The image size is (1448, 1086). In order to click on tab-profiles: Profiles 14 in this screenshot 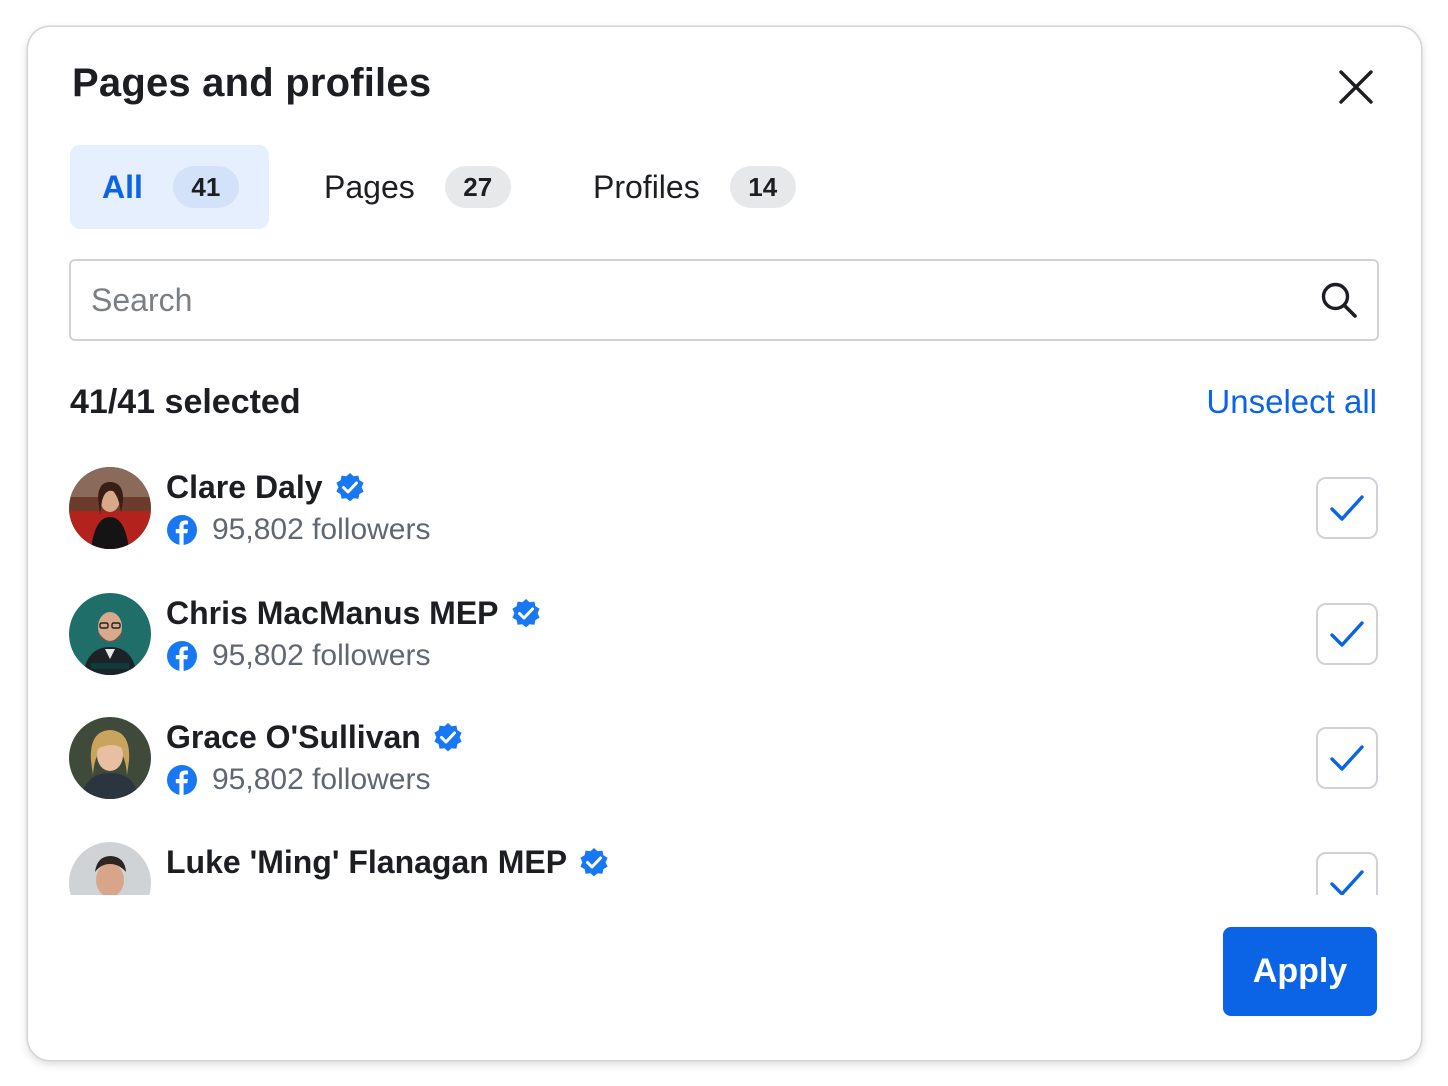, I will do `click(690, 187)`.